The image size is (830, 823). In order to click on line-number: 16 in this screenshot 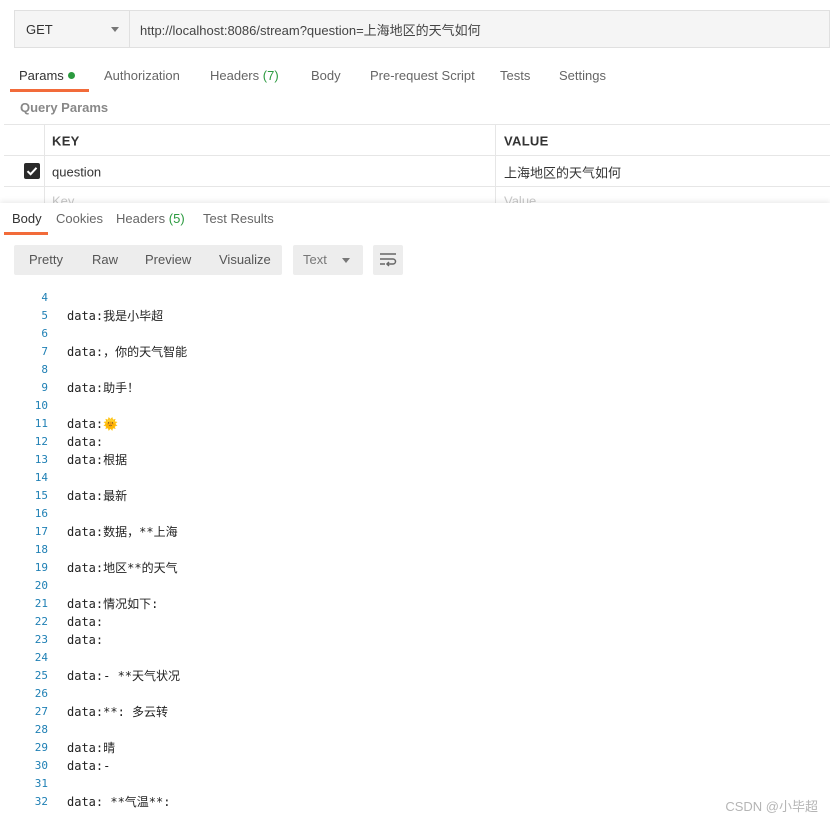, I will do `click(41, 513)`.